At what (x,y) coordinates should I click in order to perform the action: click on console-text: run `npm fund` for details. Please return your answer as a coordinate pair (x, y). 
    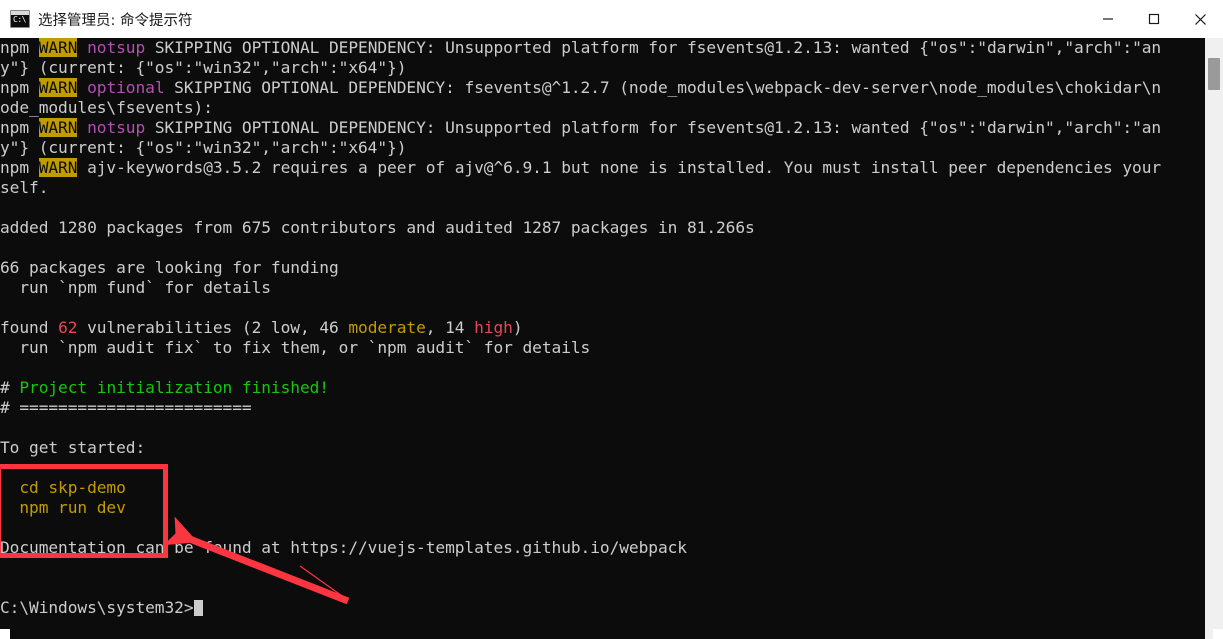
    Looking at the image, I should click on (135, 287).